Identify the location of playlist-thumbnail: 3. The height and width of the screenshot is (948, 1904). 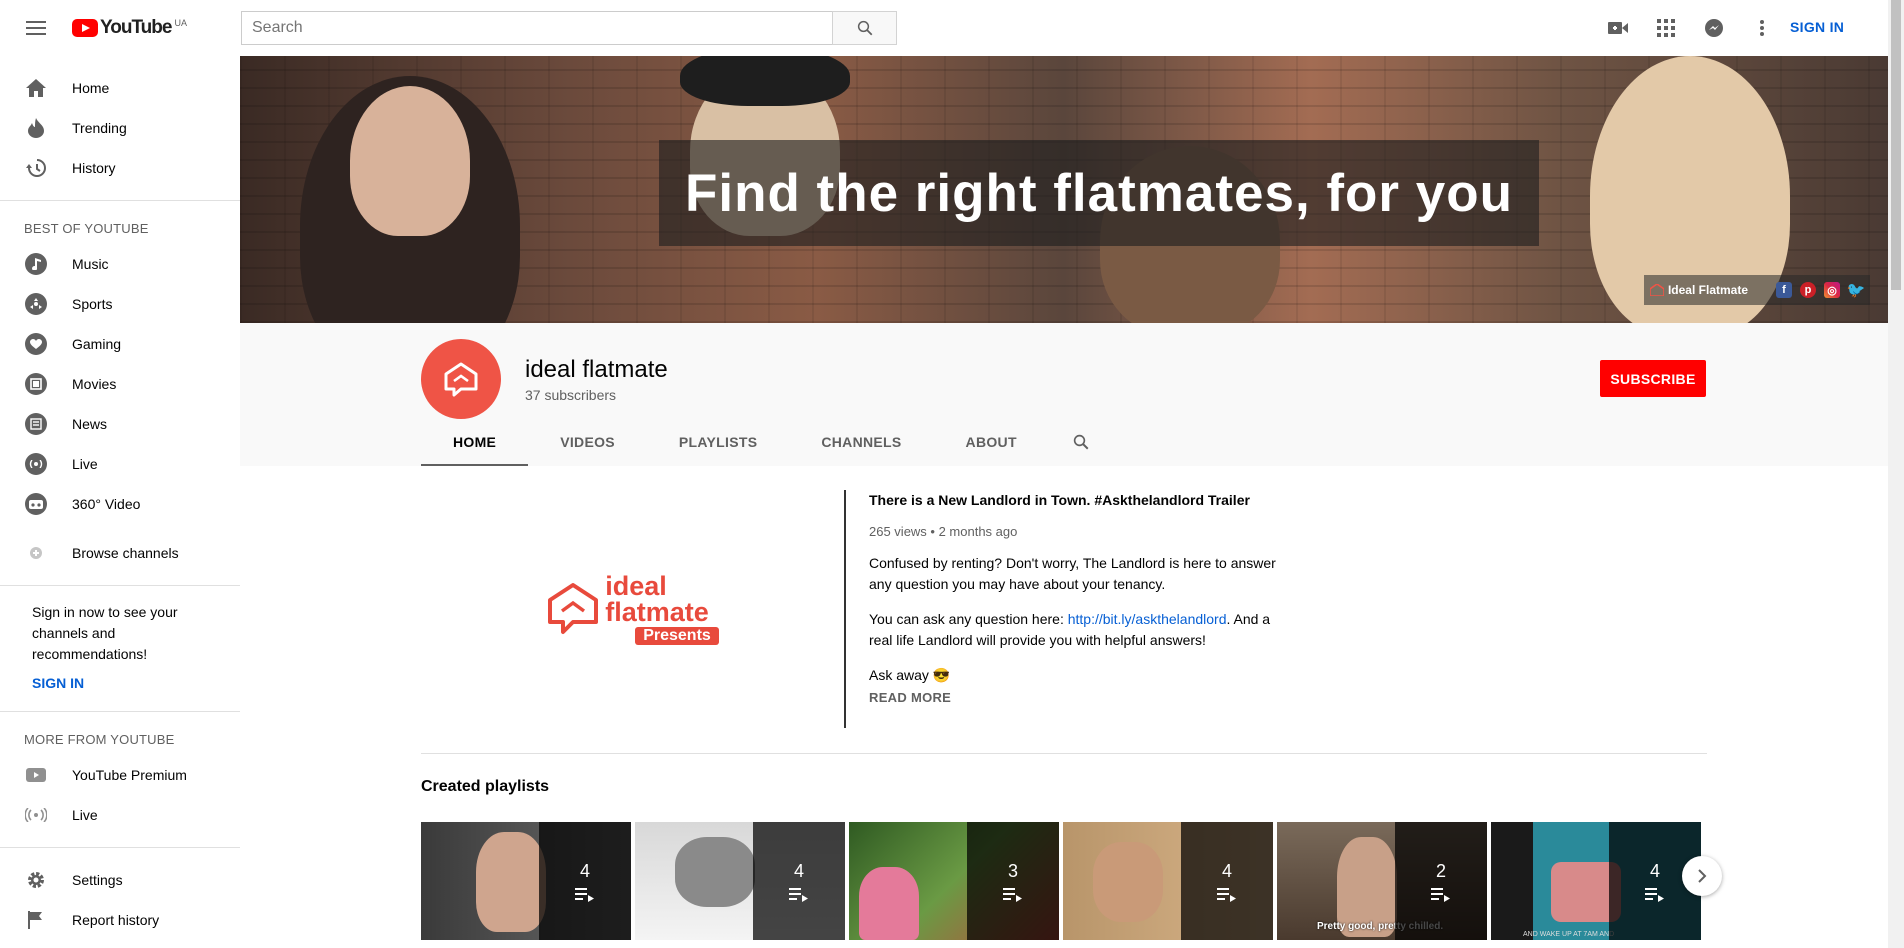
(954, 881).